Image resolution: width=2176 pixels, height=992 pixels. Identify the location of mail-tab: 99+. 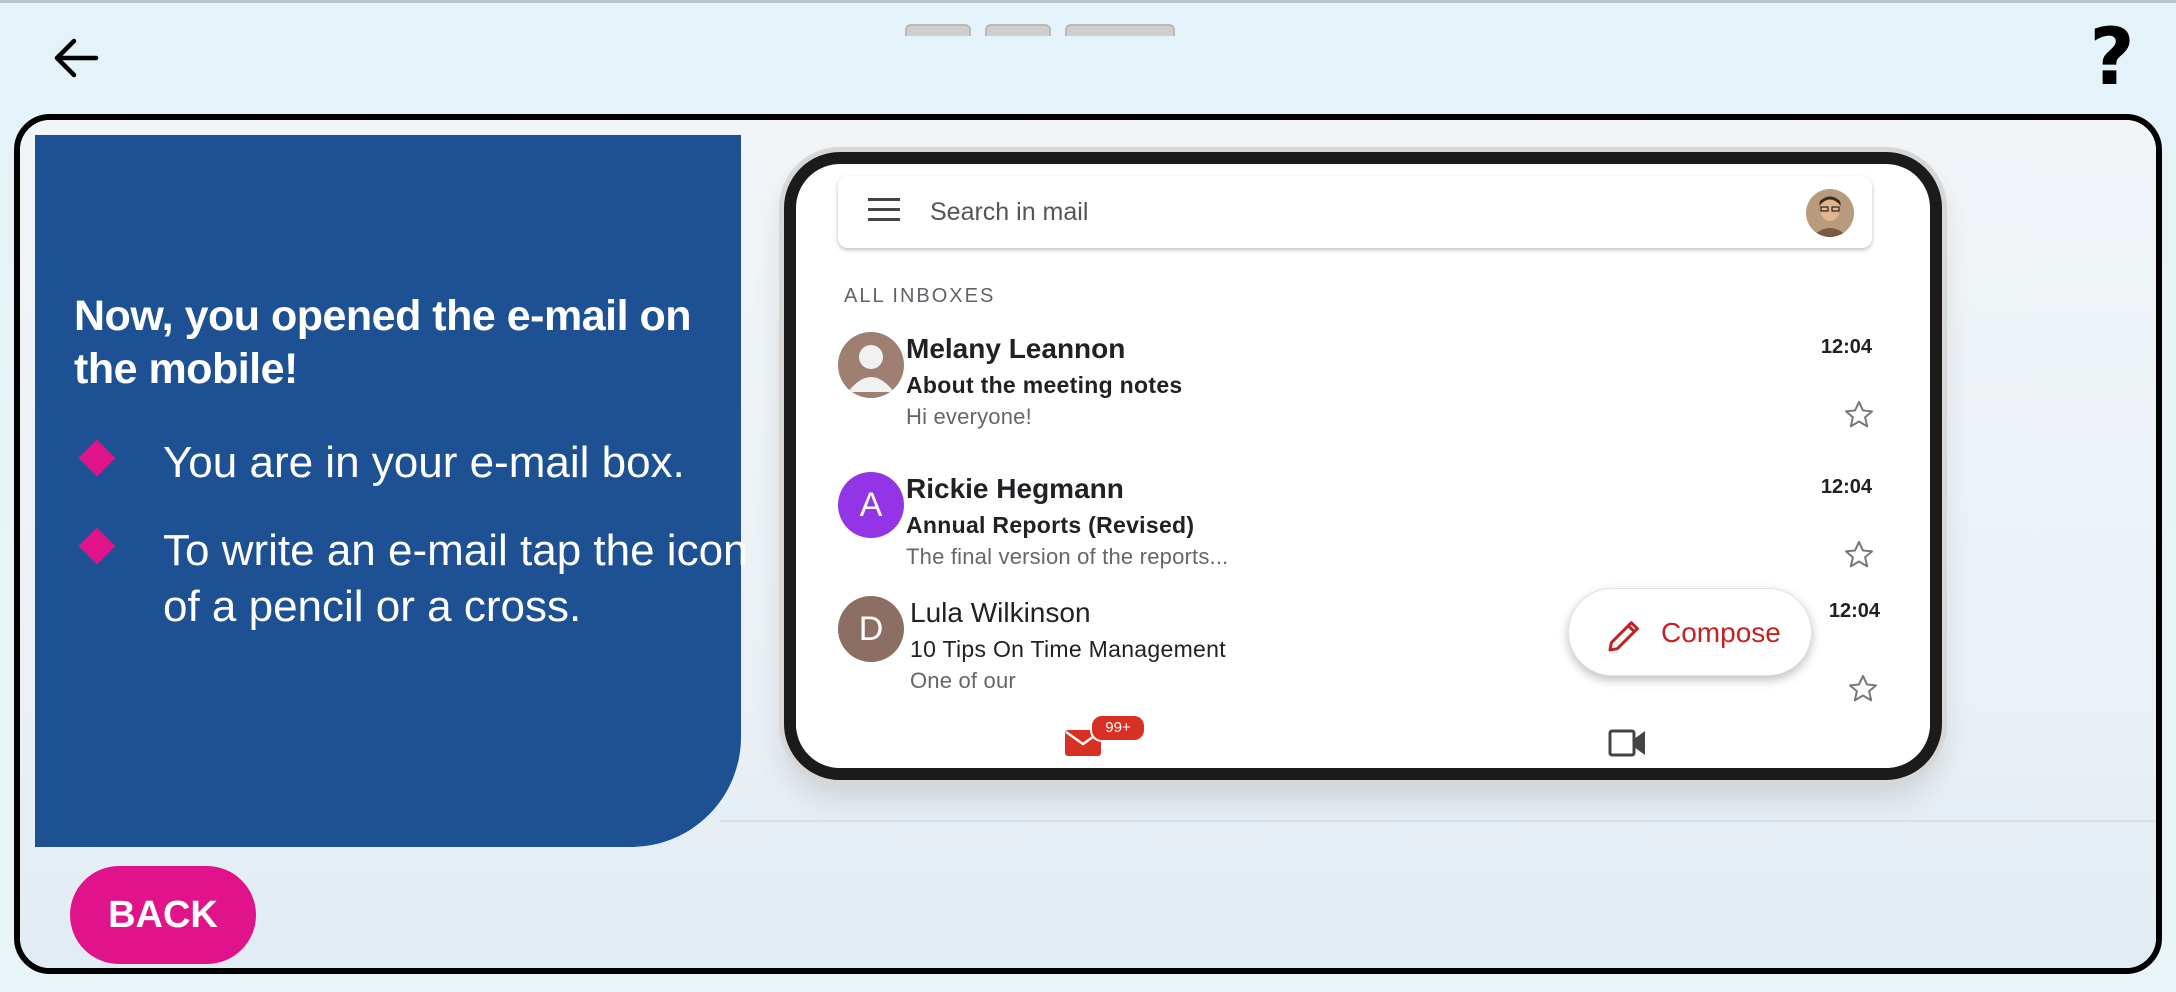
(1105, 739).